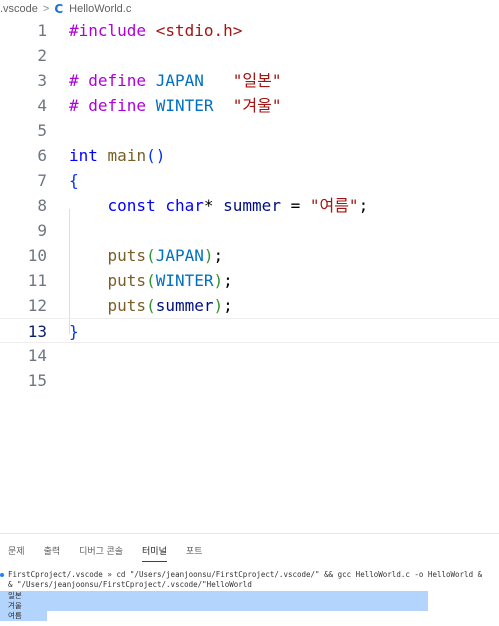  What do you see at coordinates (83, 155) in the screenshot?
I see `code-token: int` at bounding box center [83, 155].